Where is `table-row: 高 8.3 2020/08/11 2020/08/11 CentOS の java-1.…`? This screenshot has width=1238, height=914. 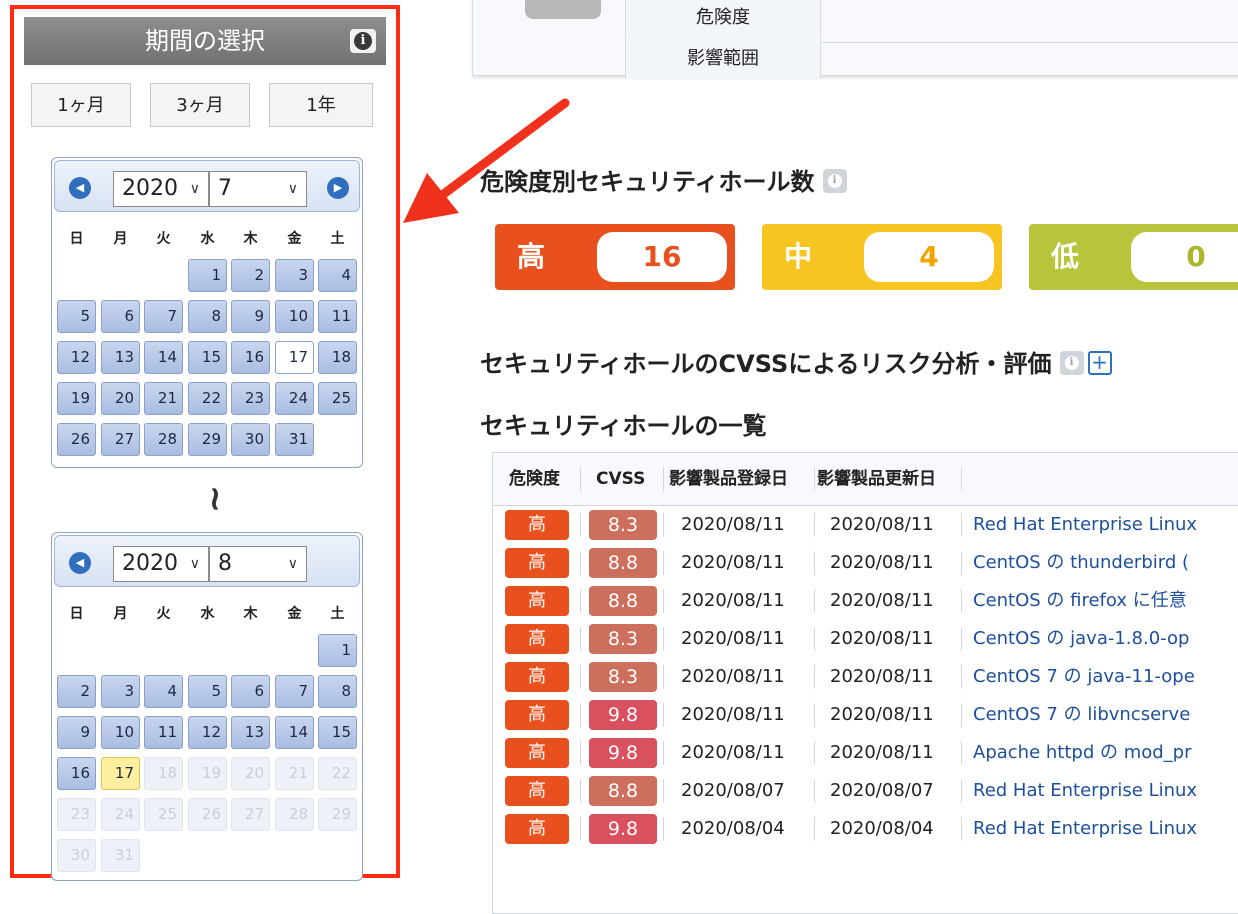 table-row: 高 8.3 2020/08/11 2020/08/11 CentOS の java-1.… is located at coordinates (865, 639).